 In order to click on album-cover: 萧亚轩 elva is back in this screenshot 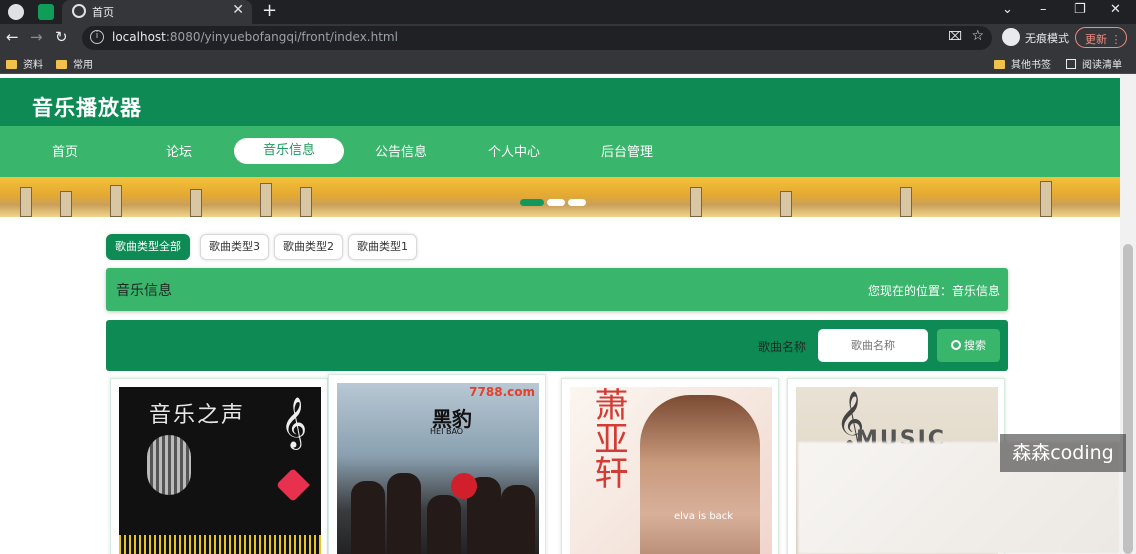, I will do `click(671, 470)`.